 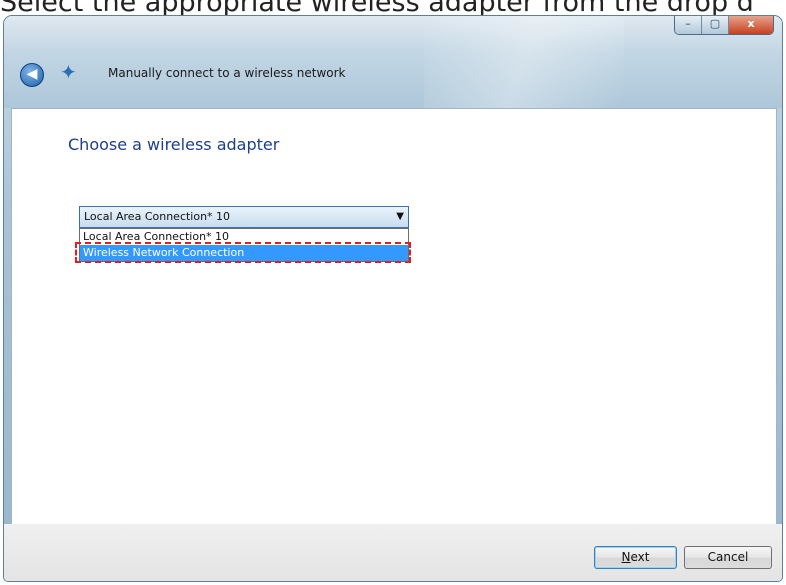 What do you see at coordinates (244, 237) in the screenshot?
I see `adapter-option-local-area: Local Area Connection* 10` at bounding box center [244, 237].